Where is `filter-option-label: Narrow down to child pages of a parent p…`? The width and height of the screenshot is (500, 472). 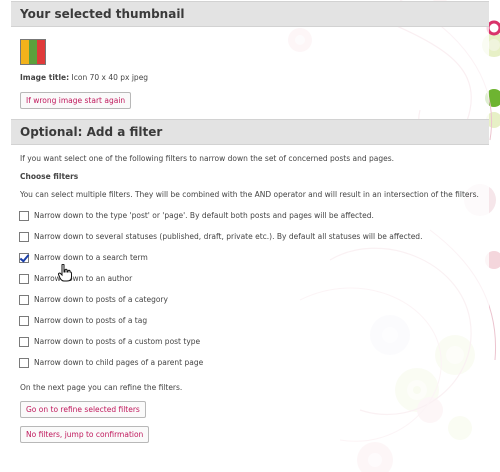 filter-option-label: Narrow down to child pages of a parent p… is located at coordinates (119, 362).